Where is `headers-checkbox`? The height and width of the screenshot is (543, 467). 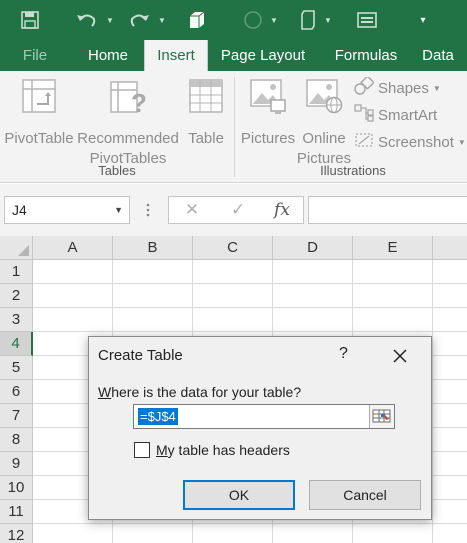 headers-checkbox is located at coordinates (142, 450).